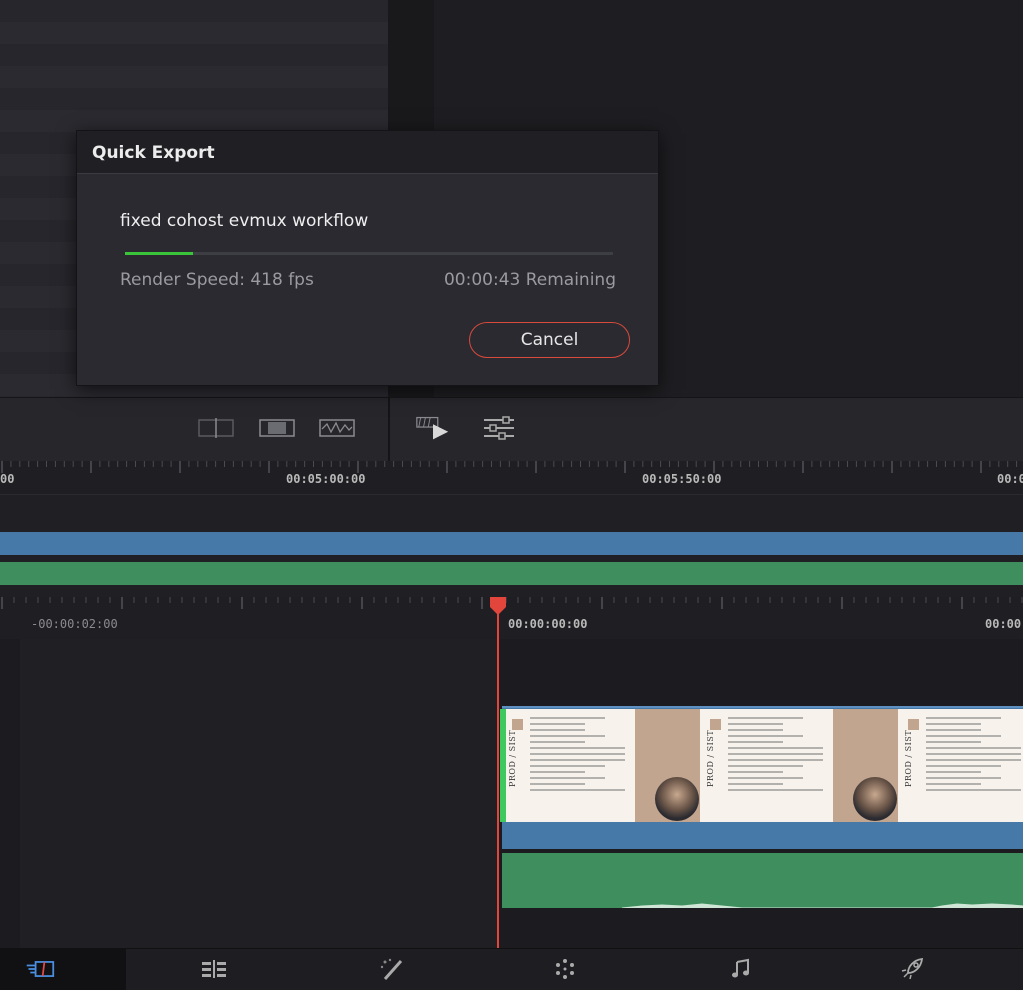 The width and height of the screenshot is (1023, 990). What do you see at coordinates (499, 428) in the screenshot?
I see `render-settings-icon` at bounding box center [499, 428].